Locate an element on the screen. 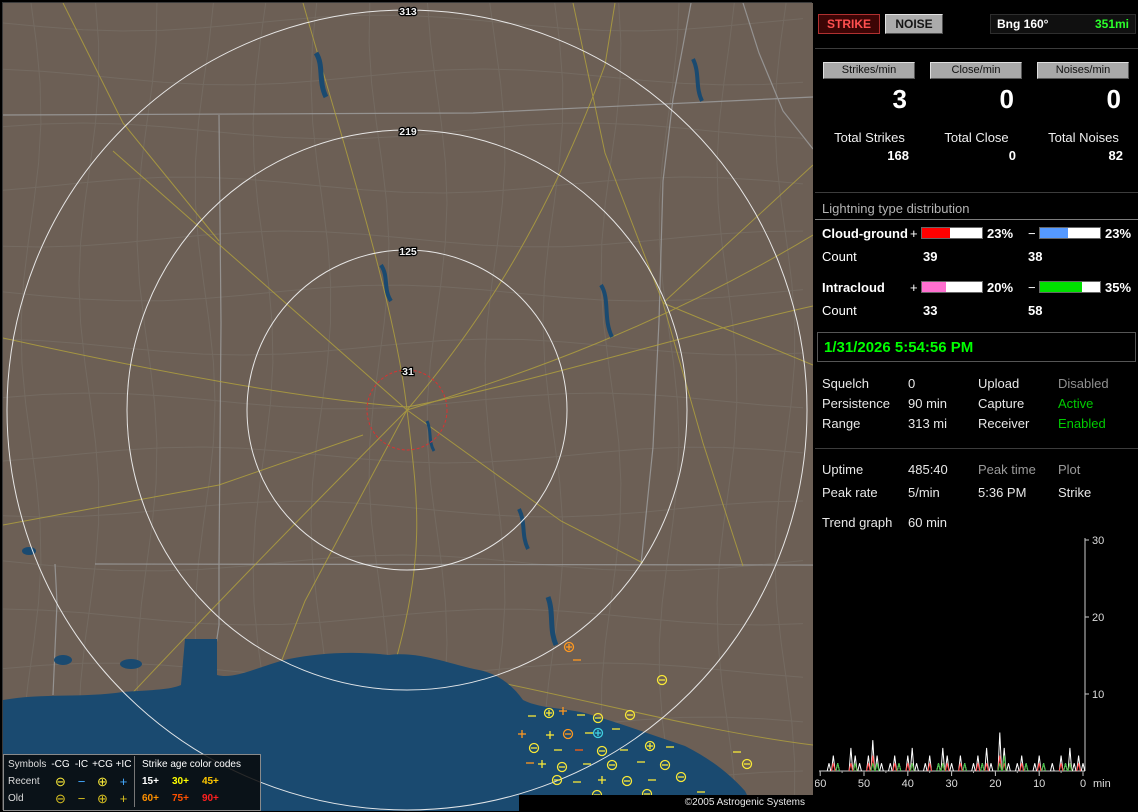 Image resolution: width=1138 pixels, height=812 pixels. ic-positive-fill is located at coordinates (934, 287).